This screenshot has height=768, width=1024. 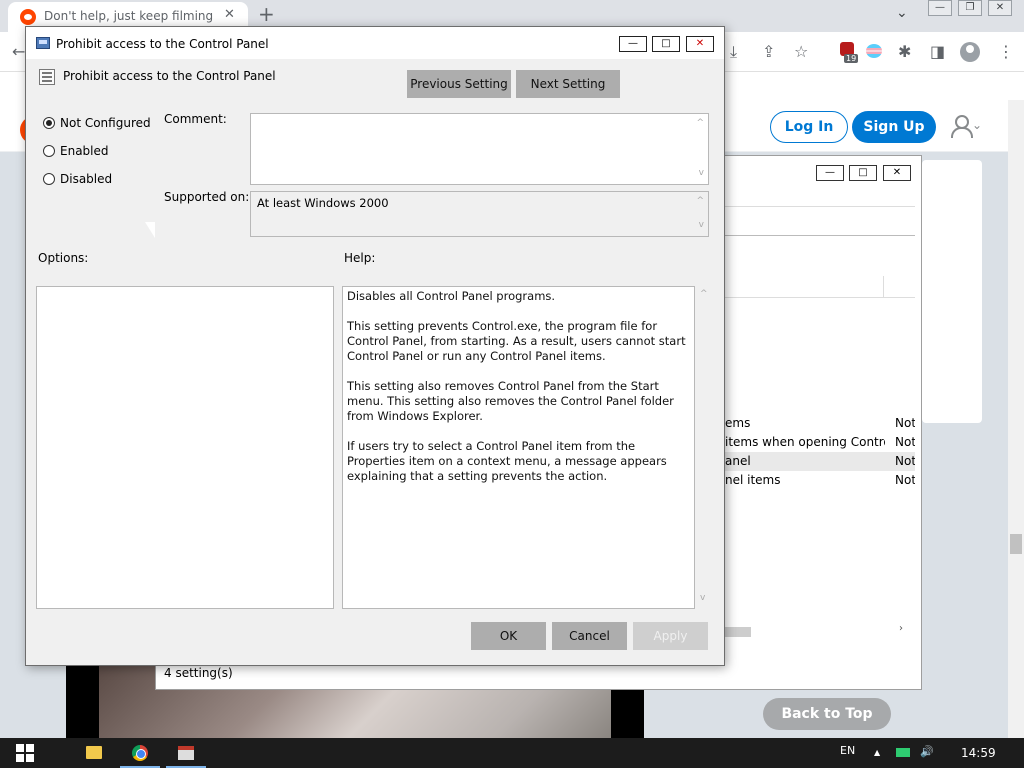 I want to click on ok-button: OK, so click(x=508, y=636).